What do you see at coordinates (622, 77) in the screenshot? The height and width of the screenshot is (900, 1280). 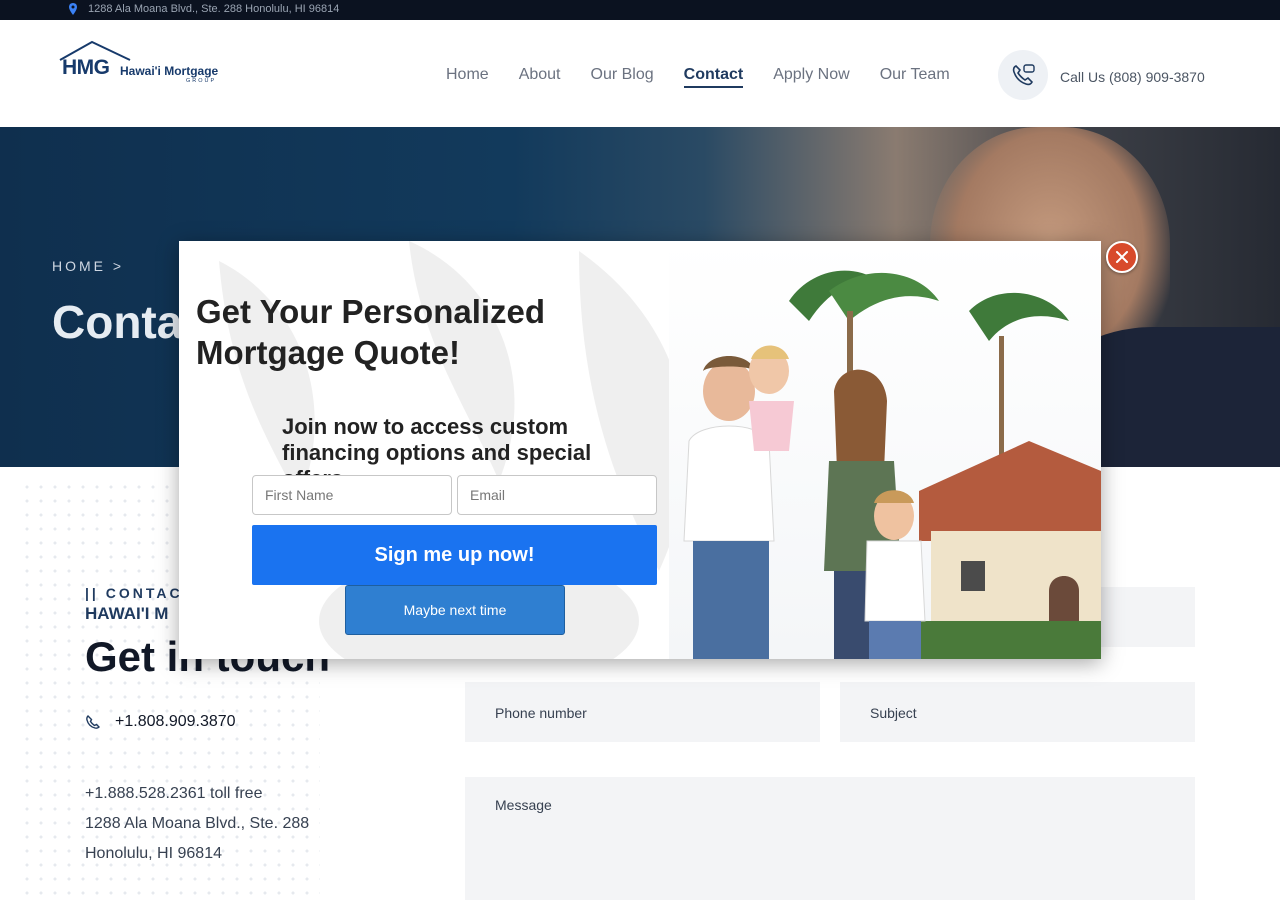 I see `nav-blog: Our Blog` at bounding box center [622, 77].